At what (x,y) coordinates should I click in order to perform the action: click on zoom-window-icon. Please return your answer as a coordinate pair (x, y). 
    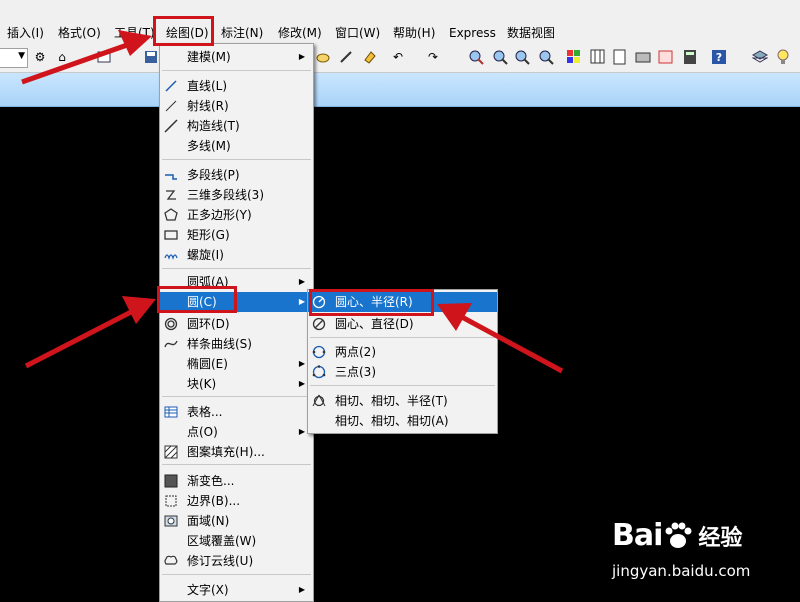
    Looking at the image, I should click on (500, 57).